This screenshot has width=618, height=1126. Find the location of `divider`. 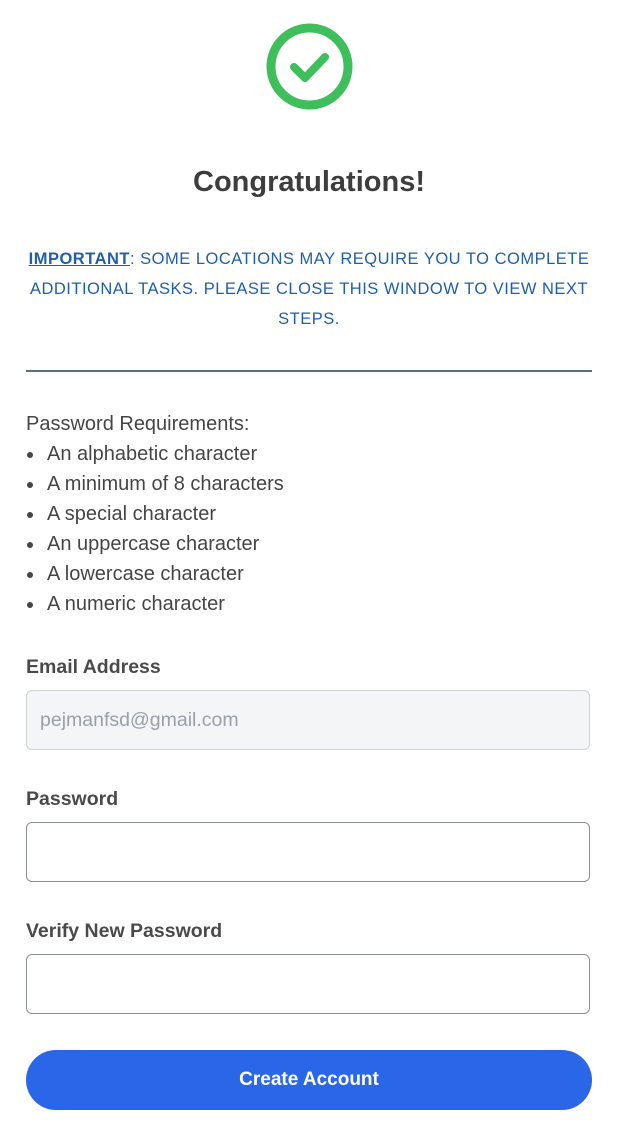

divider is located at coordinates (309, 371).